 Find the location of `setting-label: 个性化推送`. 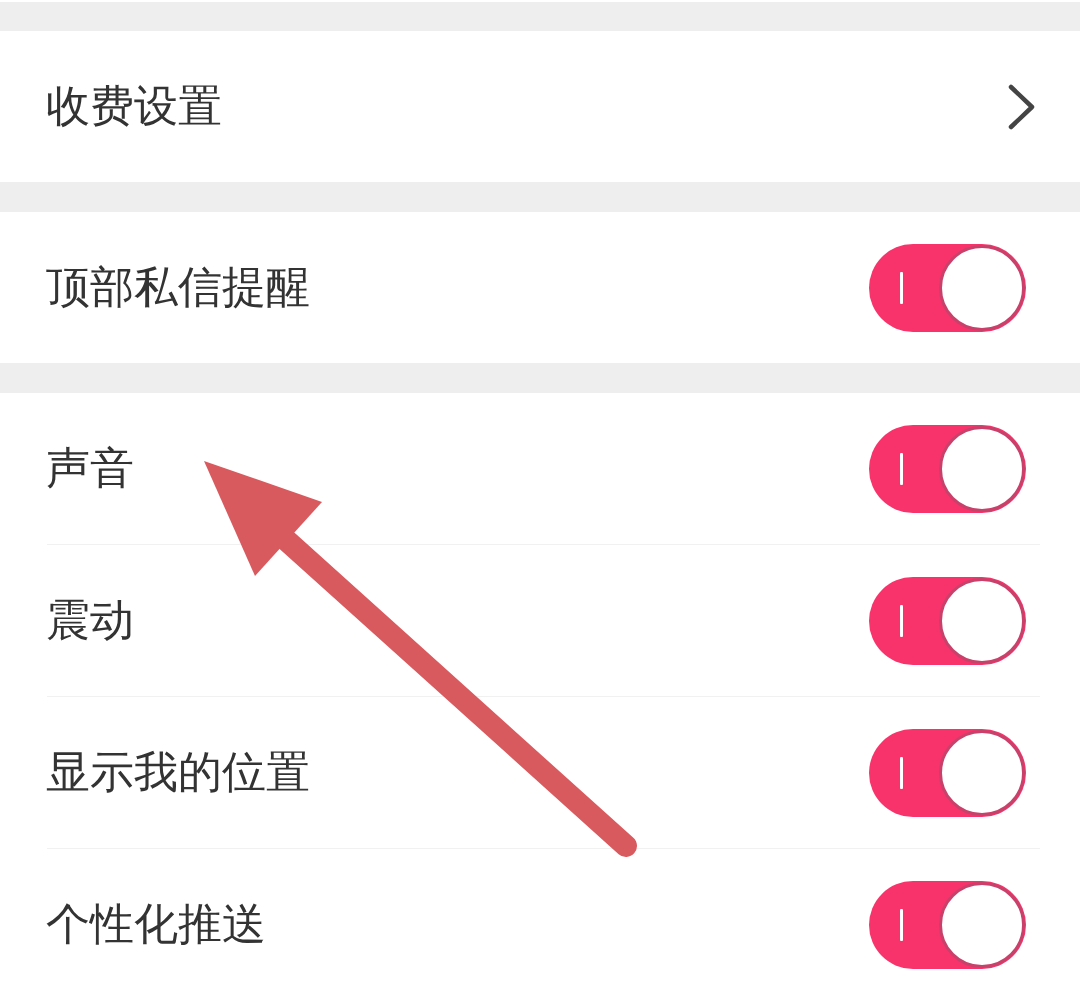

setting-label: 个性化推送 is located at coordinates (156, 924).